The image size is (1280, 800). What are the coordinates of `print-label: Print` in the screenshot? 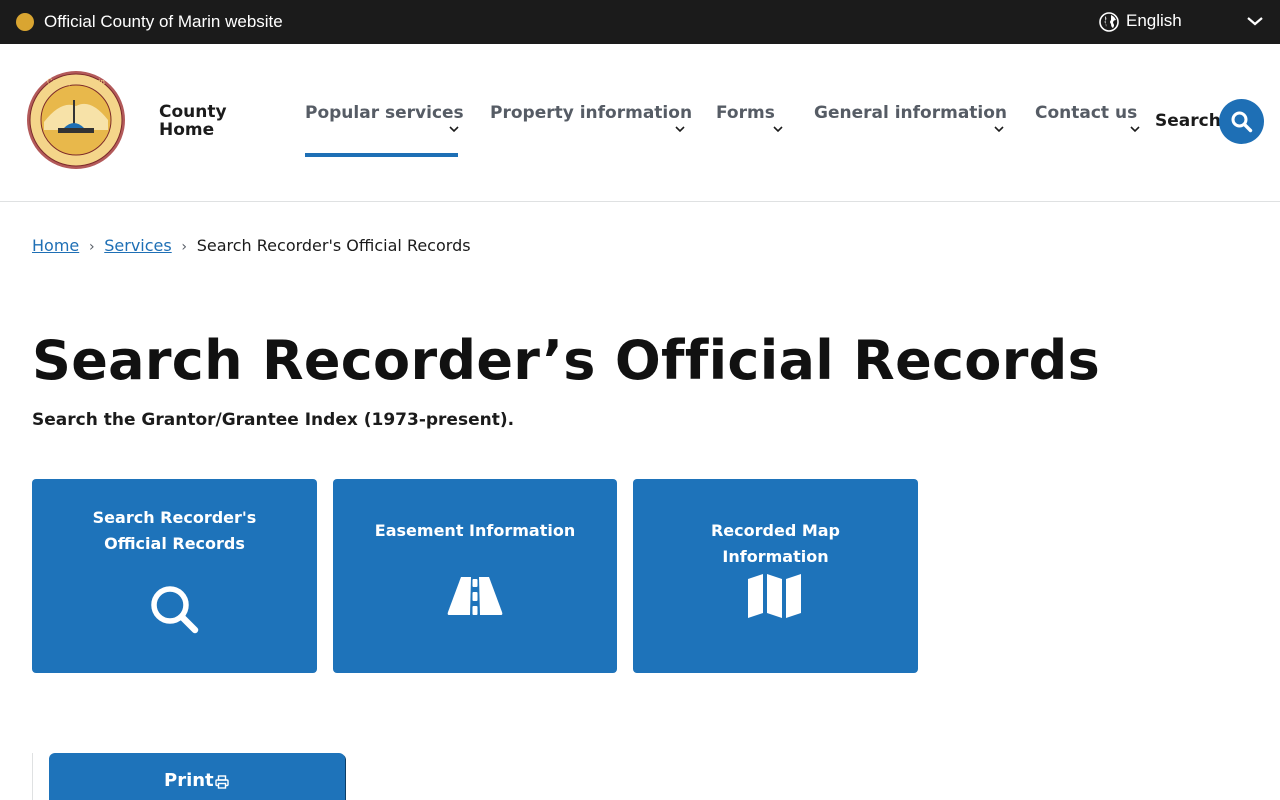 It's located at (189, 780).